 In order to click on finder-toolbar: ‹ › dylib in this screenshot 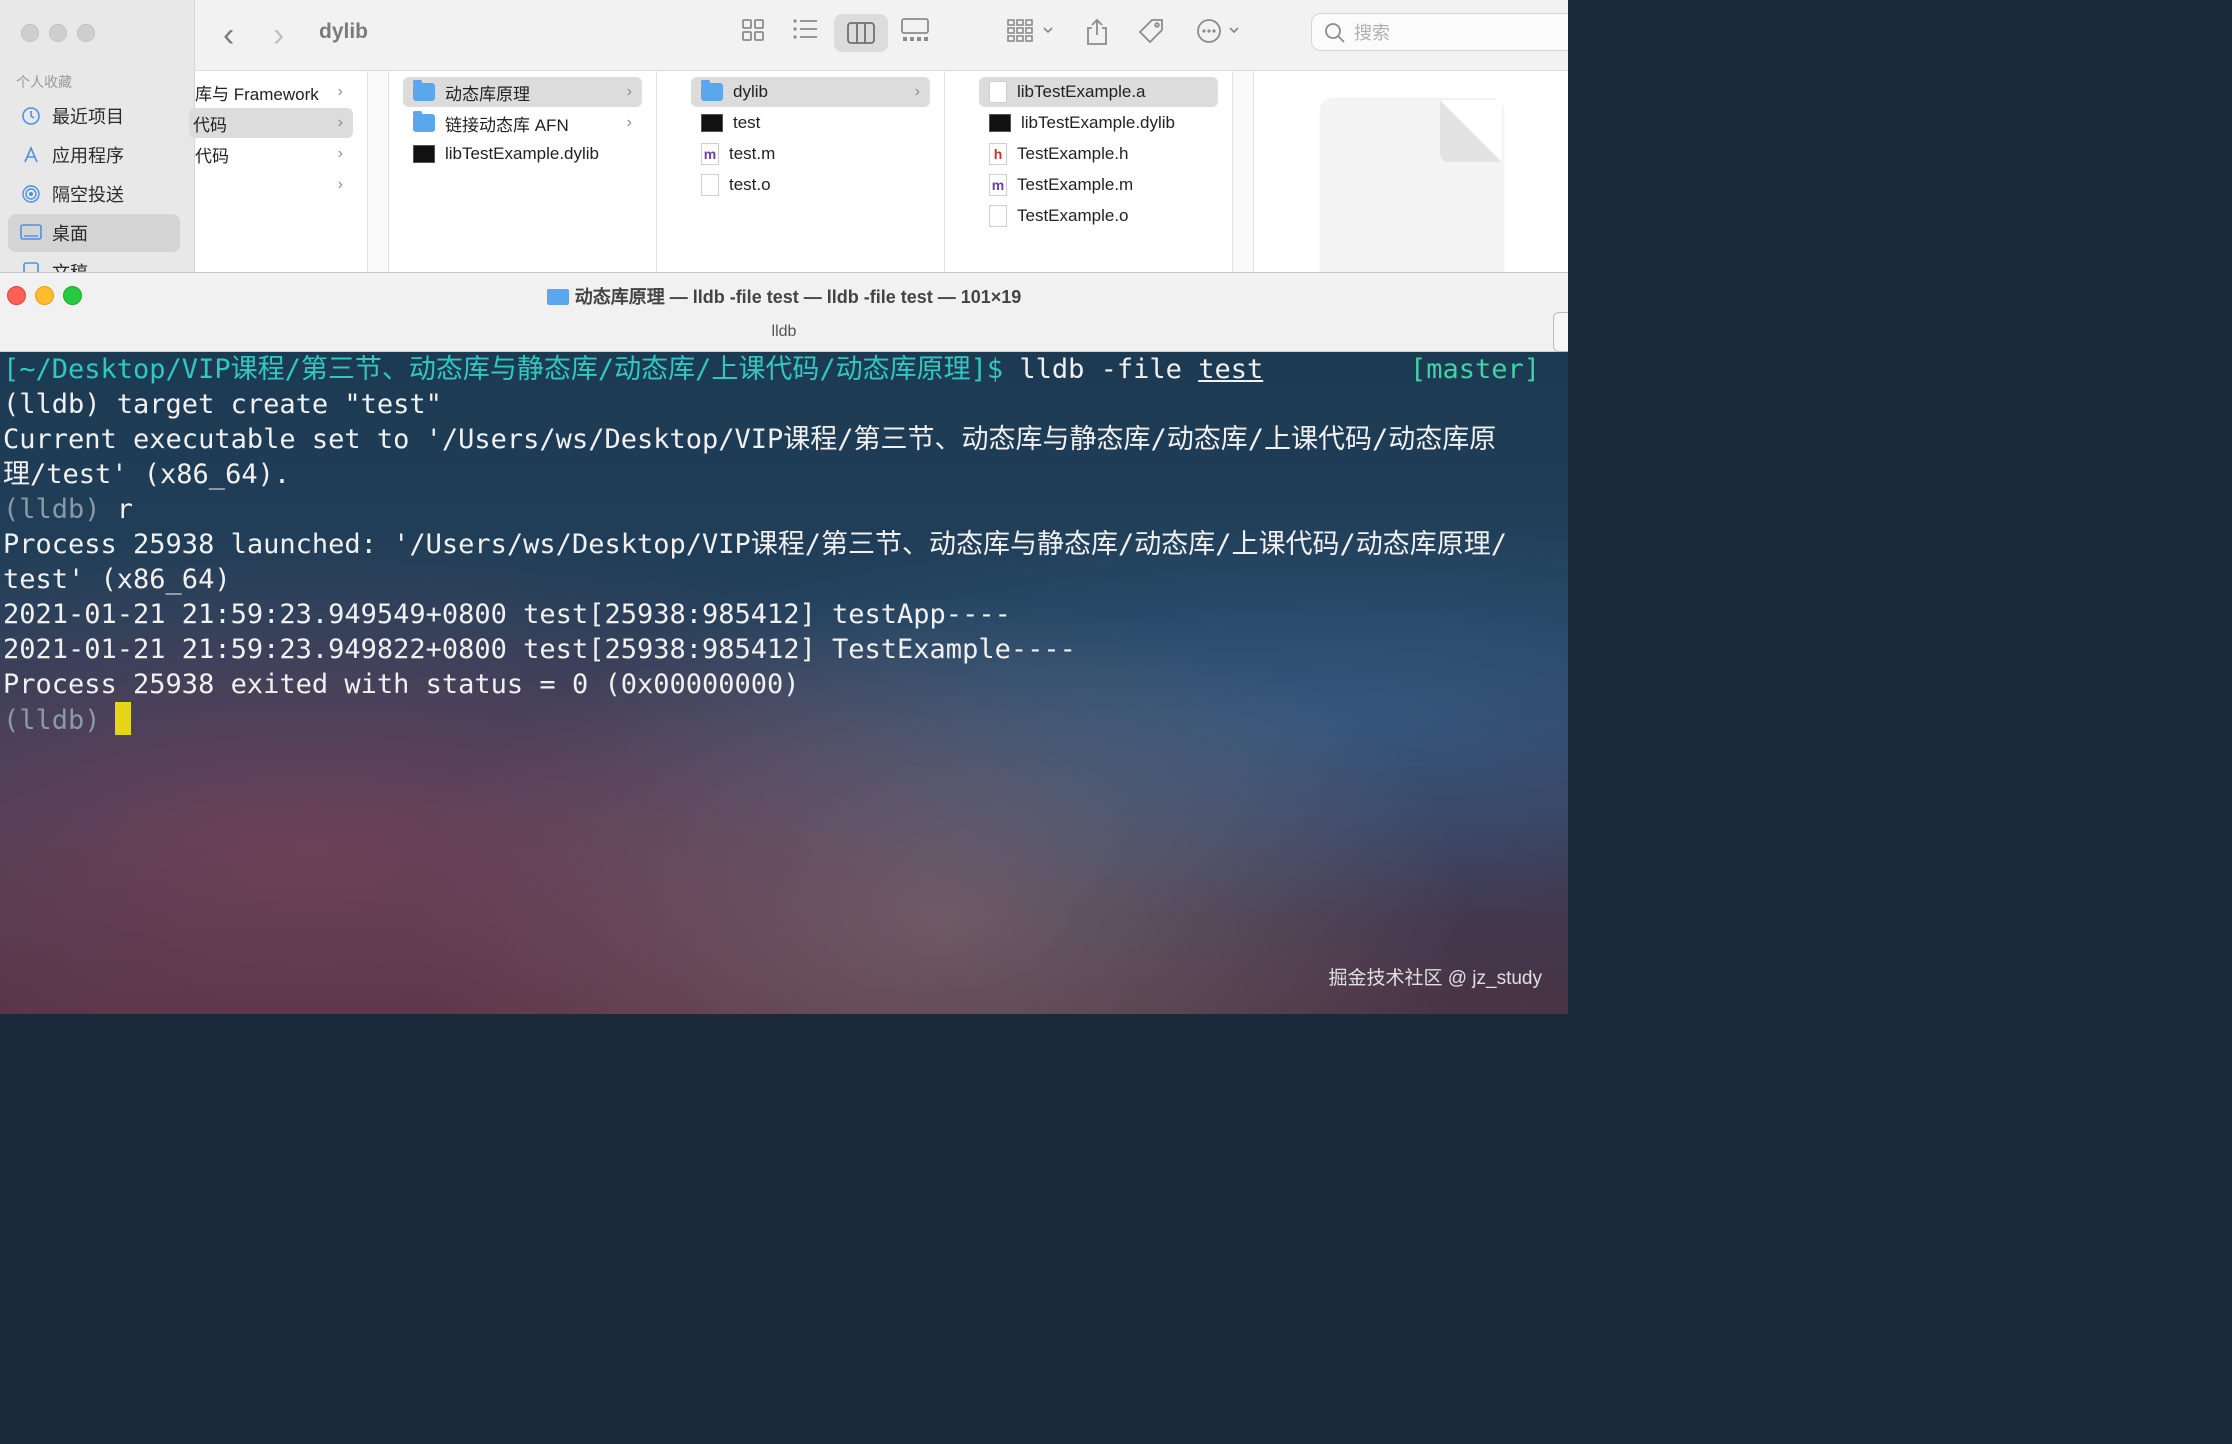, I will do `click(881, 35)`.